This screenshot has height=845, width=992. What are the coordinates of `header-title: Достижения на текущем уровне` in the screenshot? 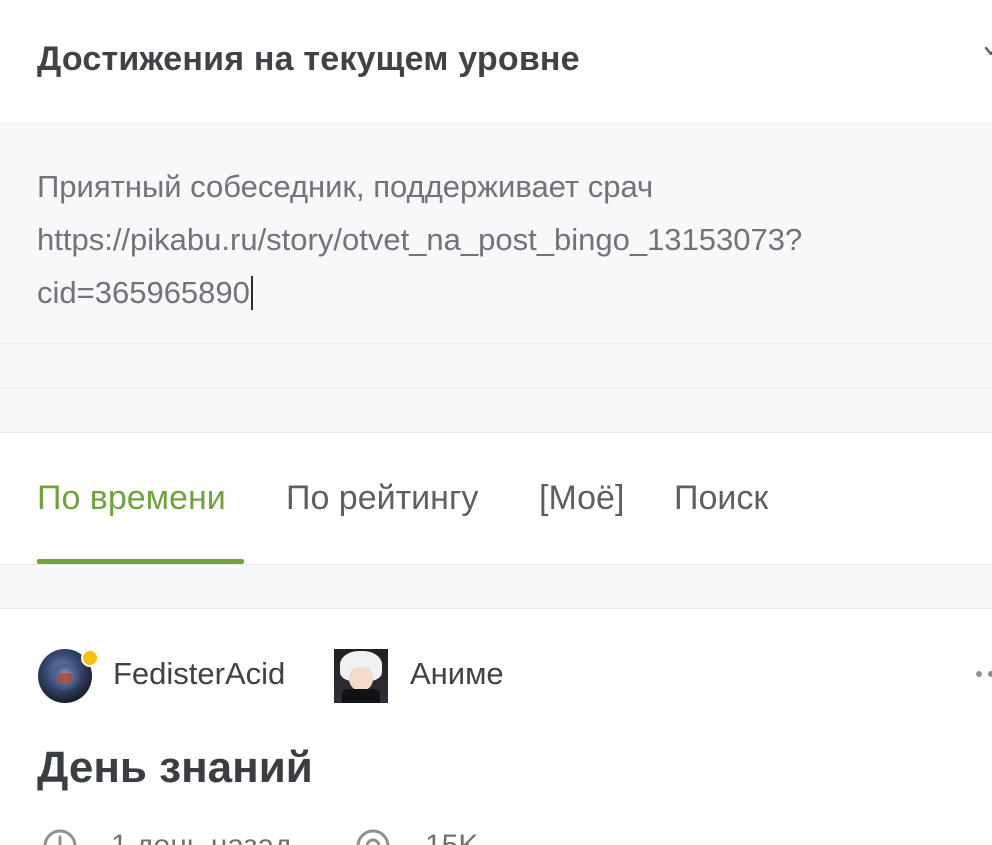 It's located at (308, 59).